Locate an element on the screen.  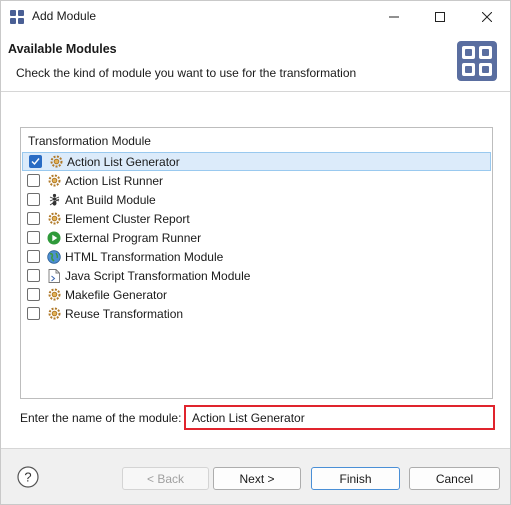
list-item-makefile-generator: Makefile Generator is located at coordinates (256, 294).